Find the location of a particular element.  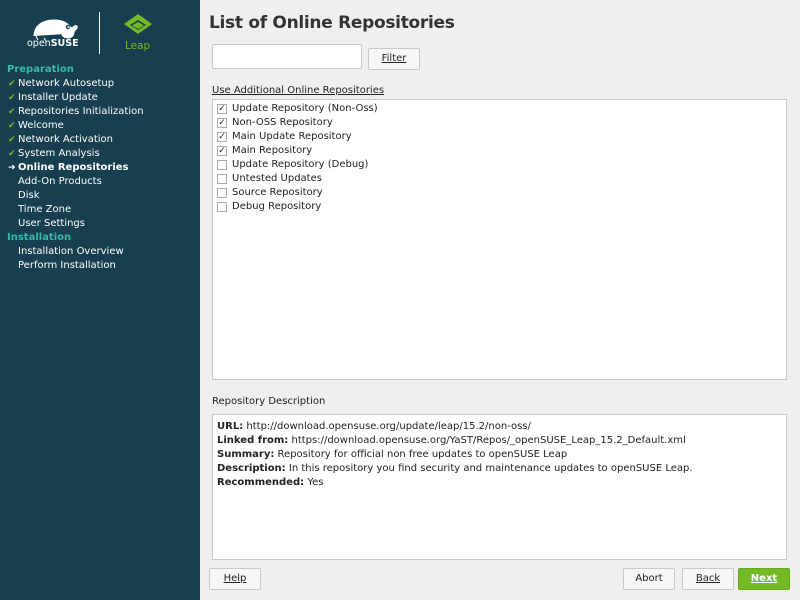

back-button: Back is located at coordinates (708, 579).